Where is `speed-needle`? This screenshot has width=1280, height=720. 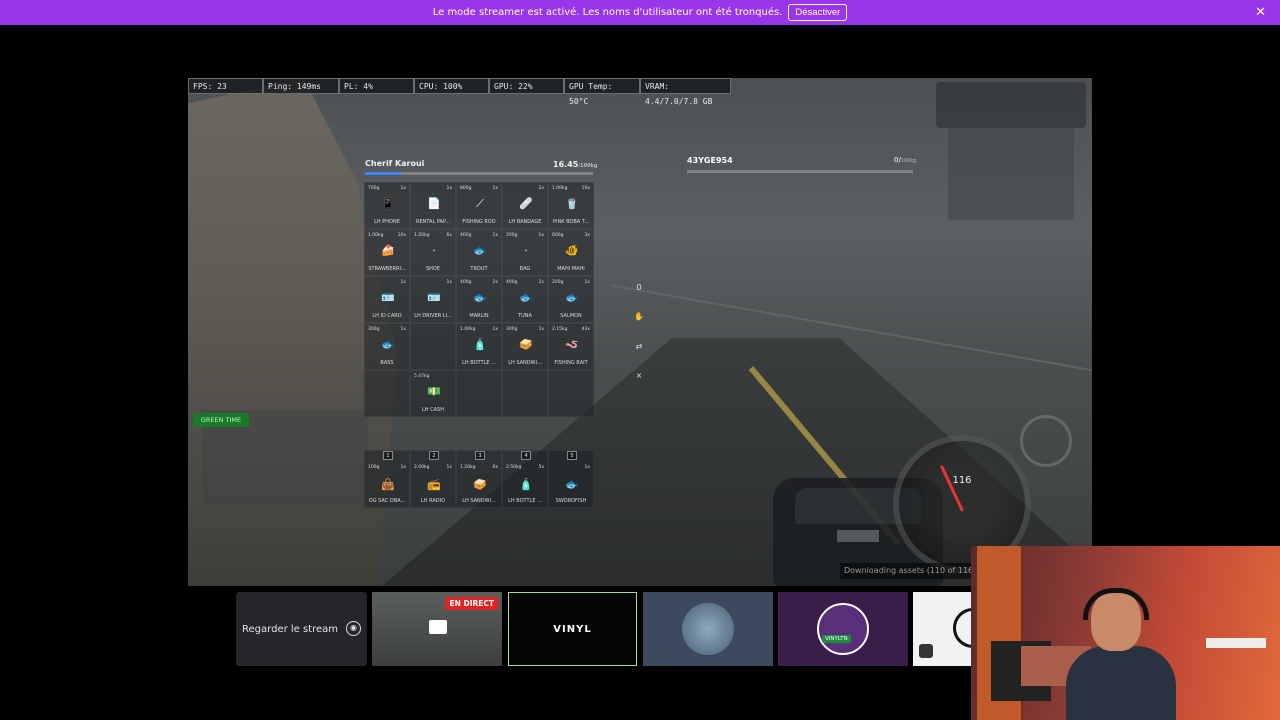
speed-needle is located at coordinates (952, 488).